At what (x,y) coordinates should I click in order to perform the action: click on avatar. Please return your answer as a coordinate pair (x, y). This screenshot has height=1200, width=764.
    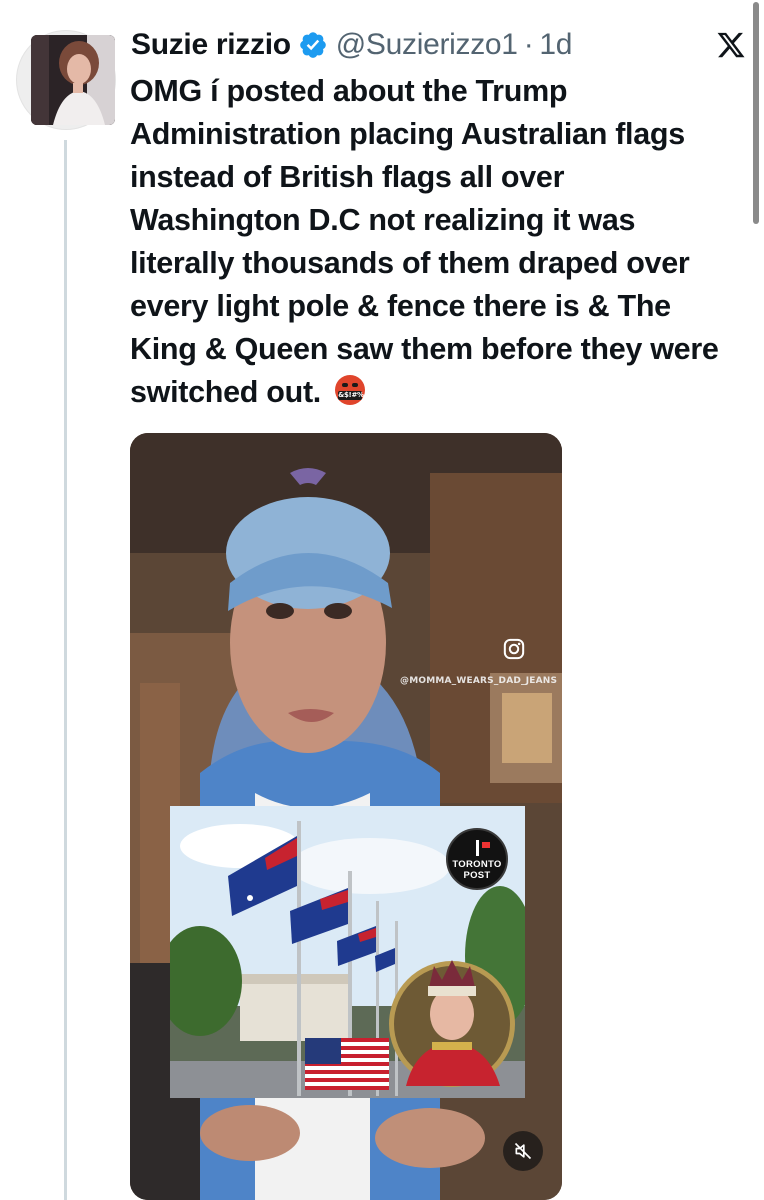
    Looking at the image, I should click on (66, 80).